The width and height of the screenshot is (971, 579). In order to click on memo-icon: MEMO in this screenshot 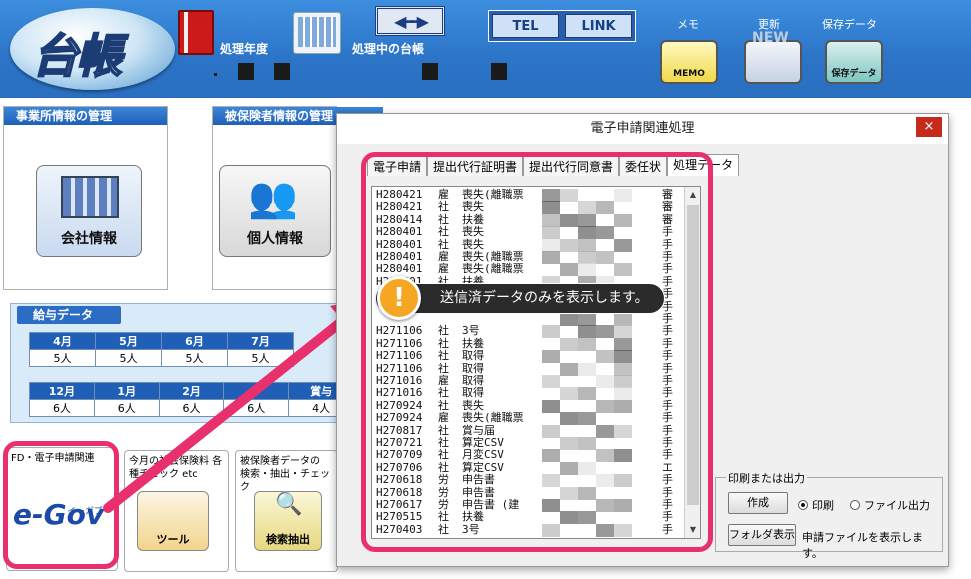, I will do `click(689, 74)`.